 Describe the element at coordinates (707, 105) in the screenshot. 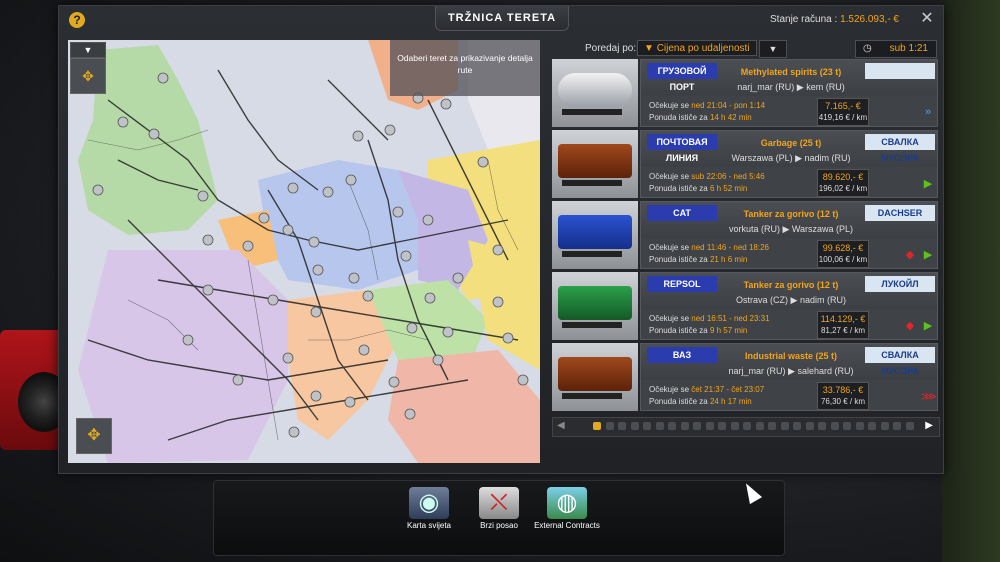

I see `expected-delivery: Očekuje se ned 21:04 - pon 1:14` at that location.